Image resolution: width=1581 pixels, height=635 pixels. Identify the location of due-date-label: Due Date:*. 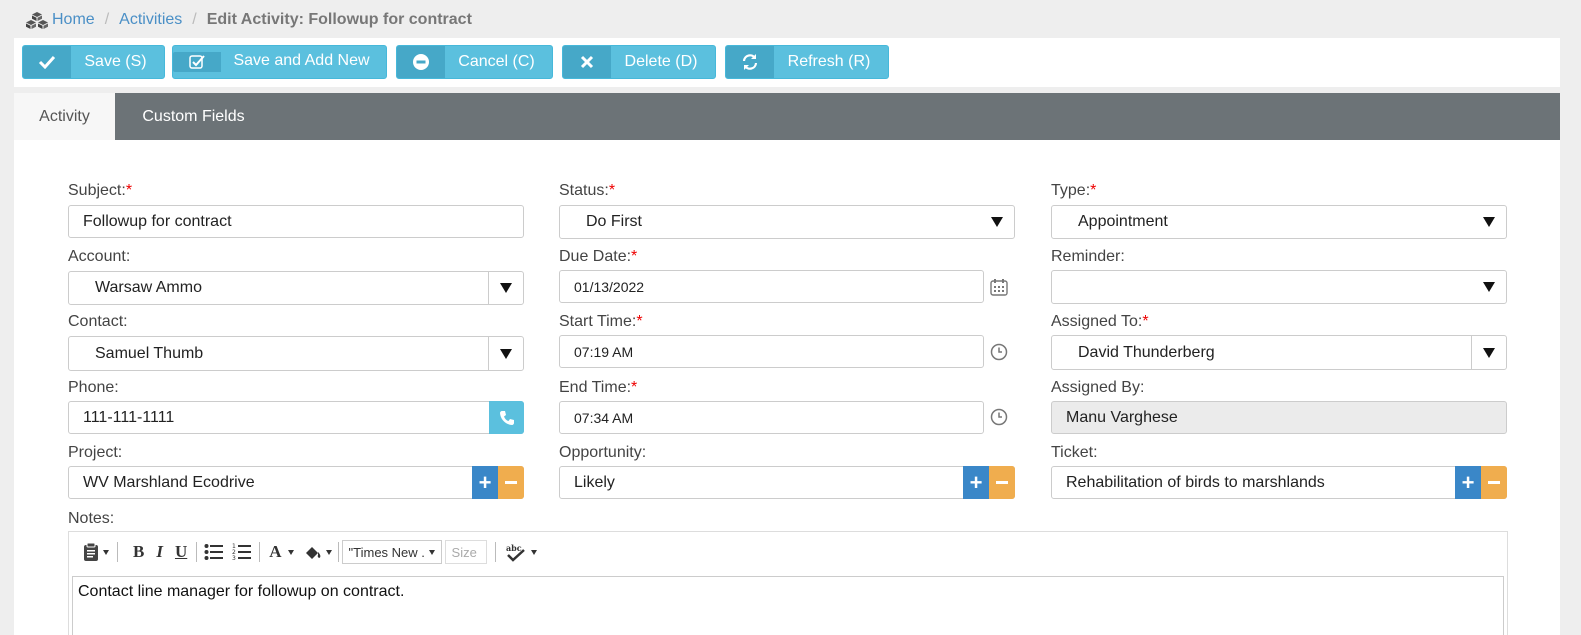
(598, 256).